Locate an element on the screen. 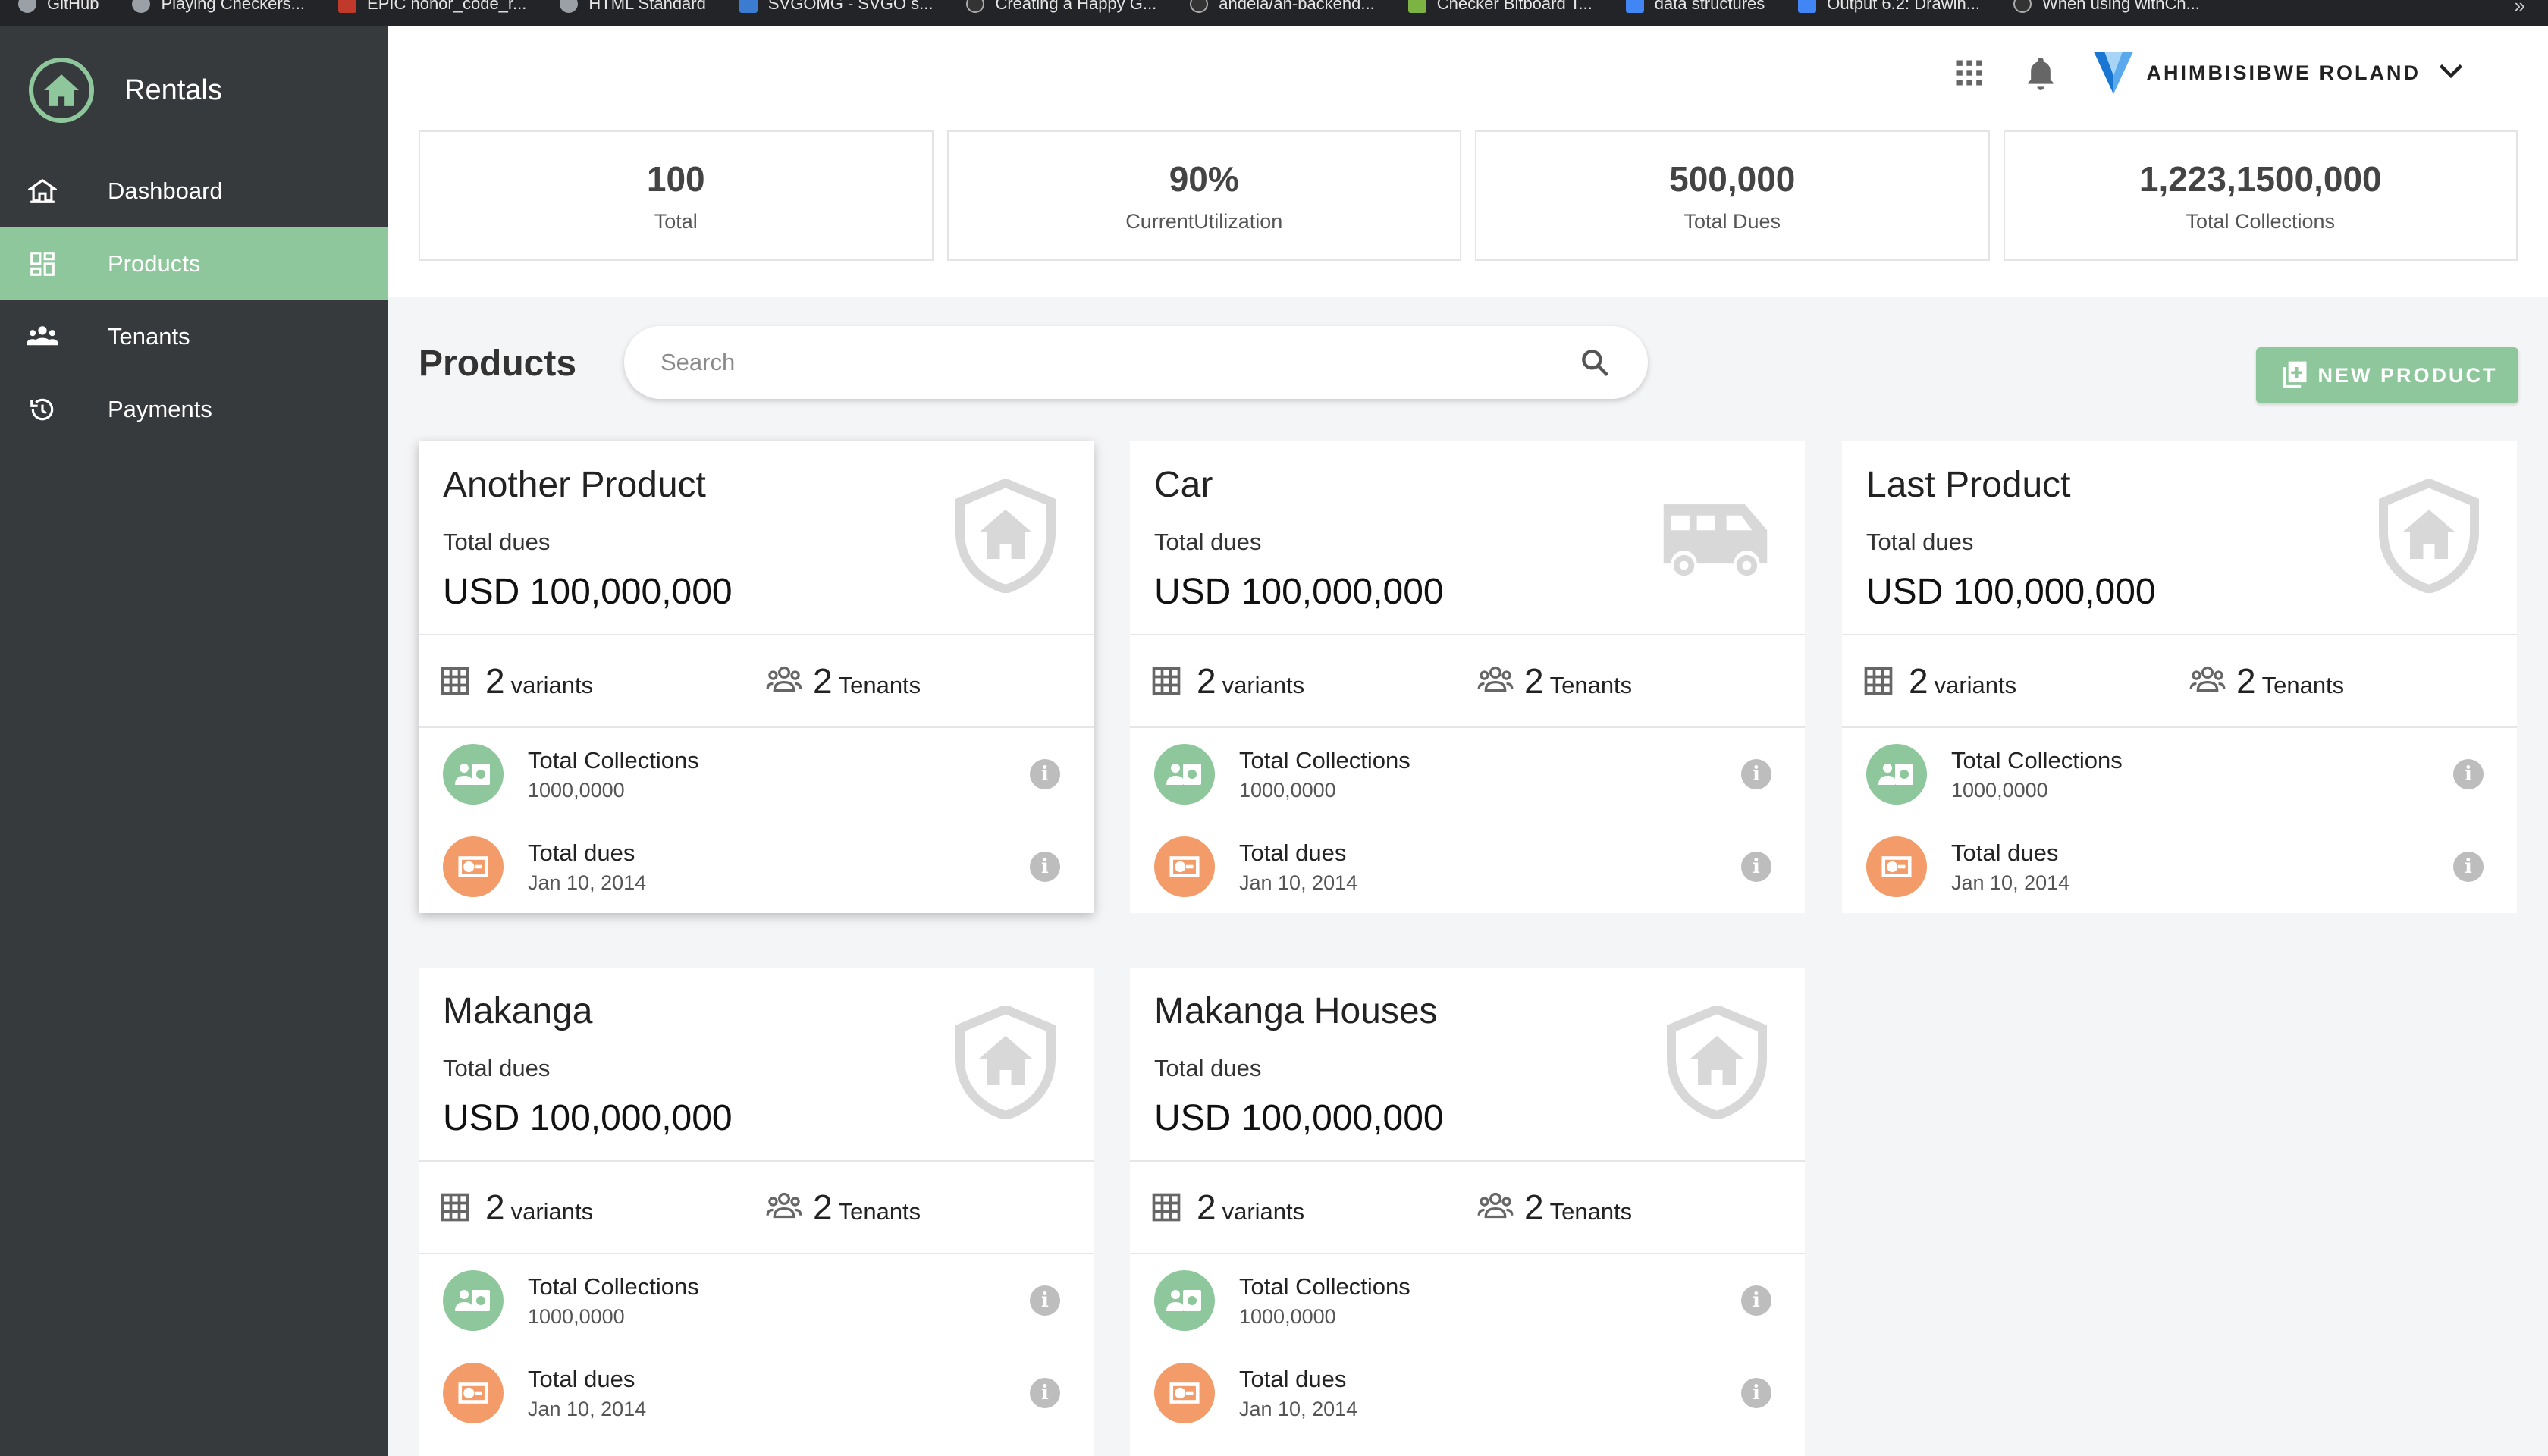 This screenshot has width=2548, height=1456. brand-name: Rentals is located at coordinates (173, 90).